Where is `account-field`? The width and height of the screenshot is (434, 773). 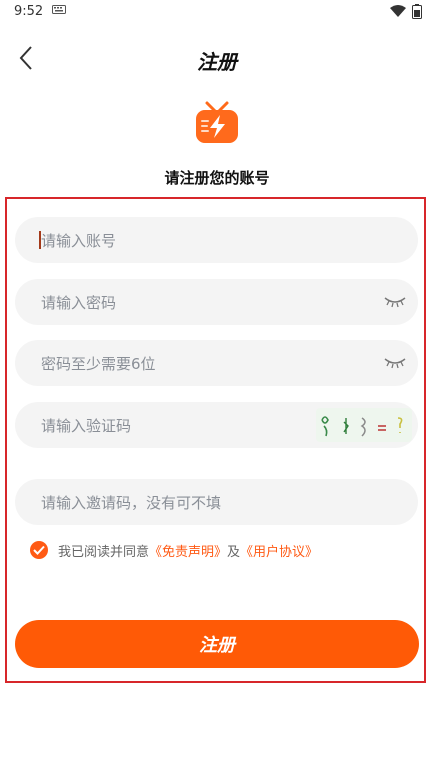 account-field is located at coordinates (216, 241).